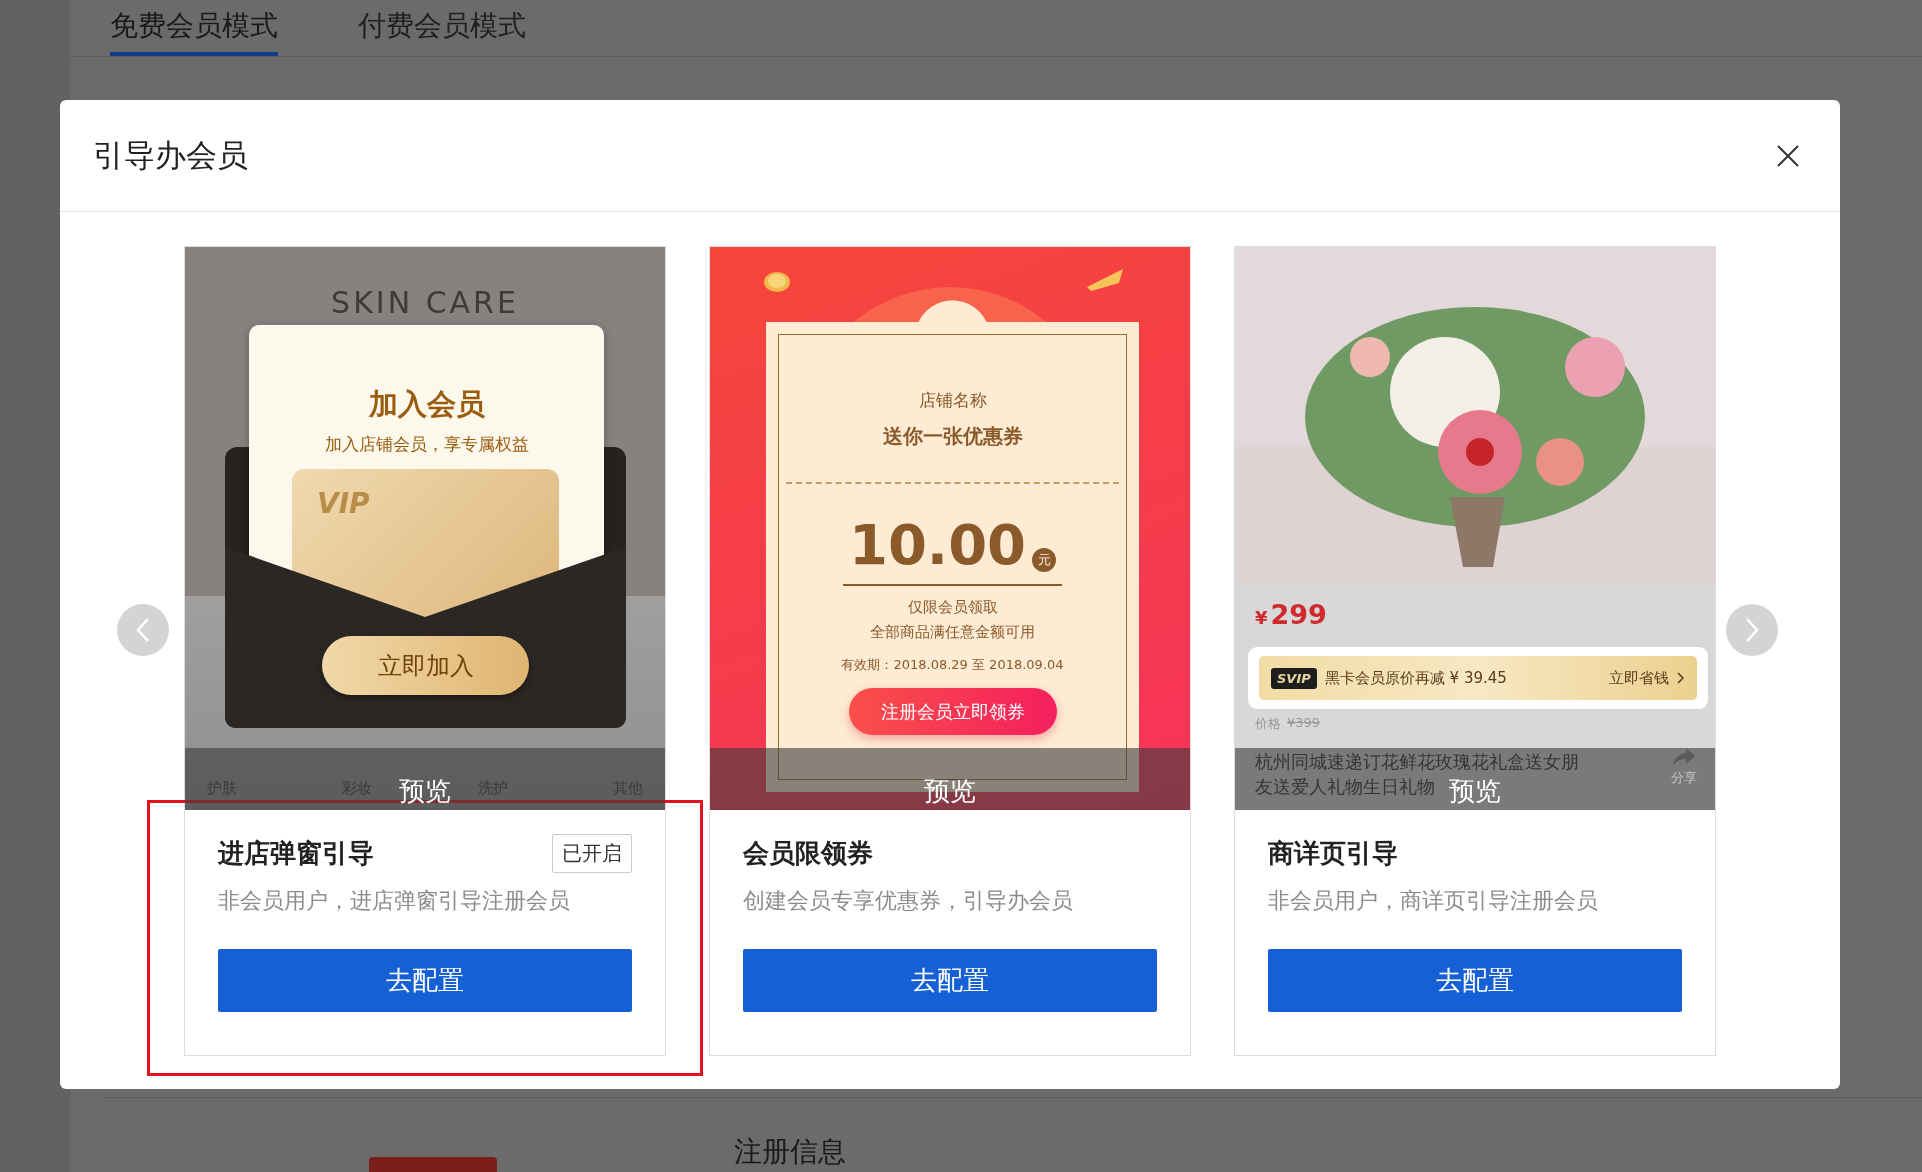  I want to click on coupon-amount: 10.00, so click(937, 544).